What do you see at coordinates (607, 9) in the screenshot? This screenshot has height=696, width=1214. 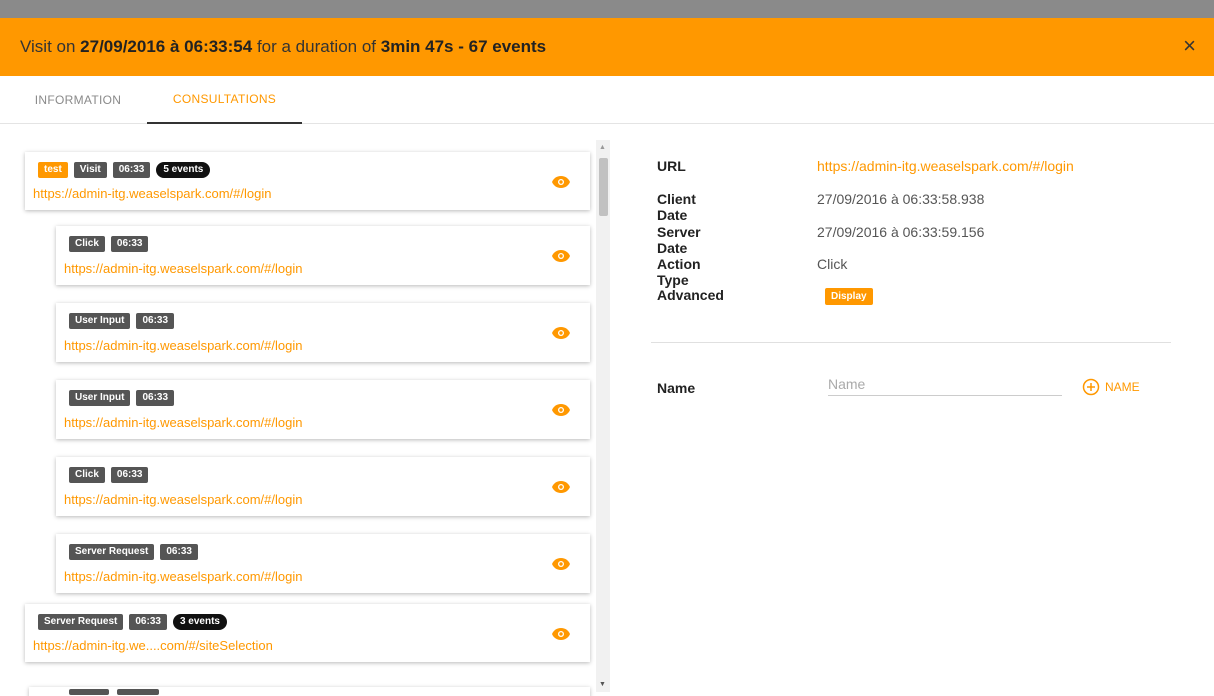 I see `window-top-strip` at bounding box center [607, 9].